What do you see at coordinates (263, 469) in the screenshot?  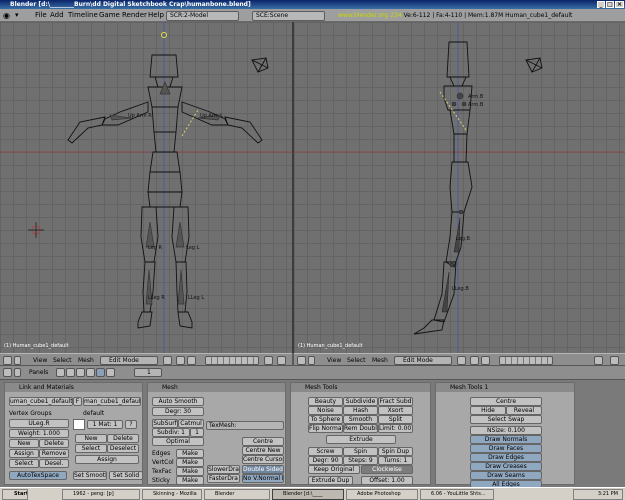 I see `double-sided-toggle: Double Sided` at bounding box center [263, 469].